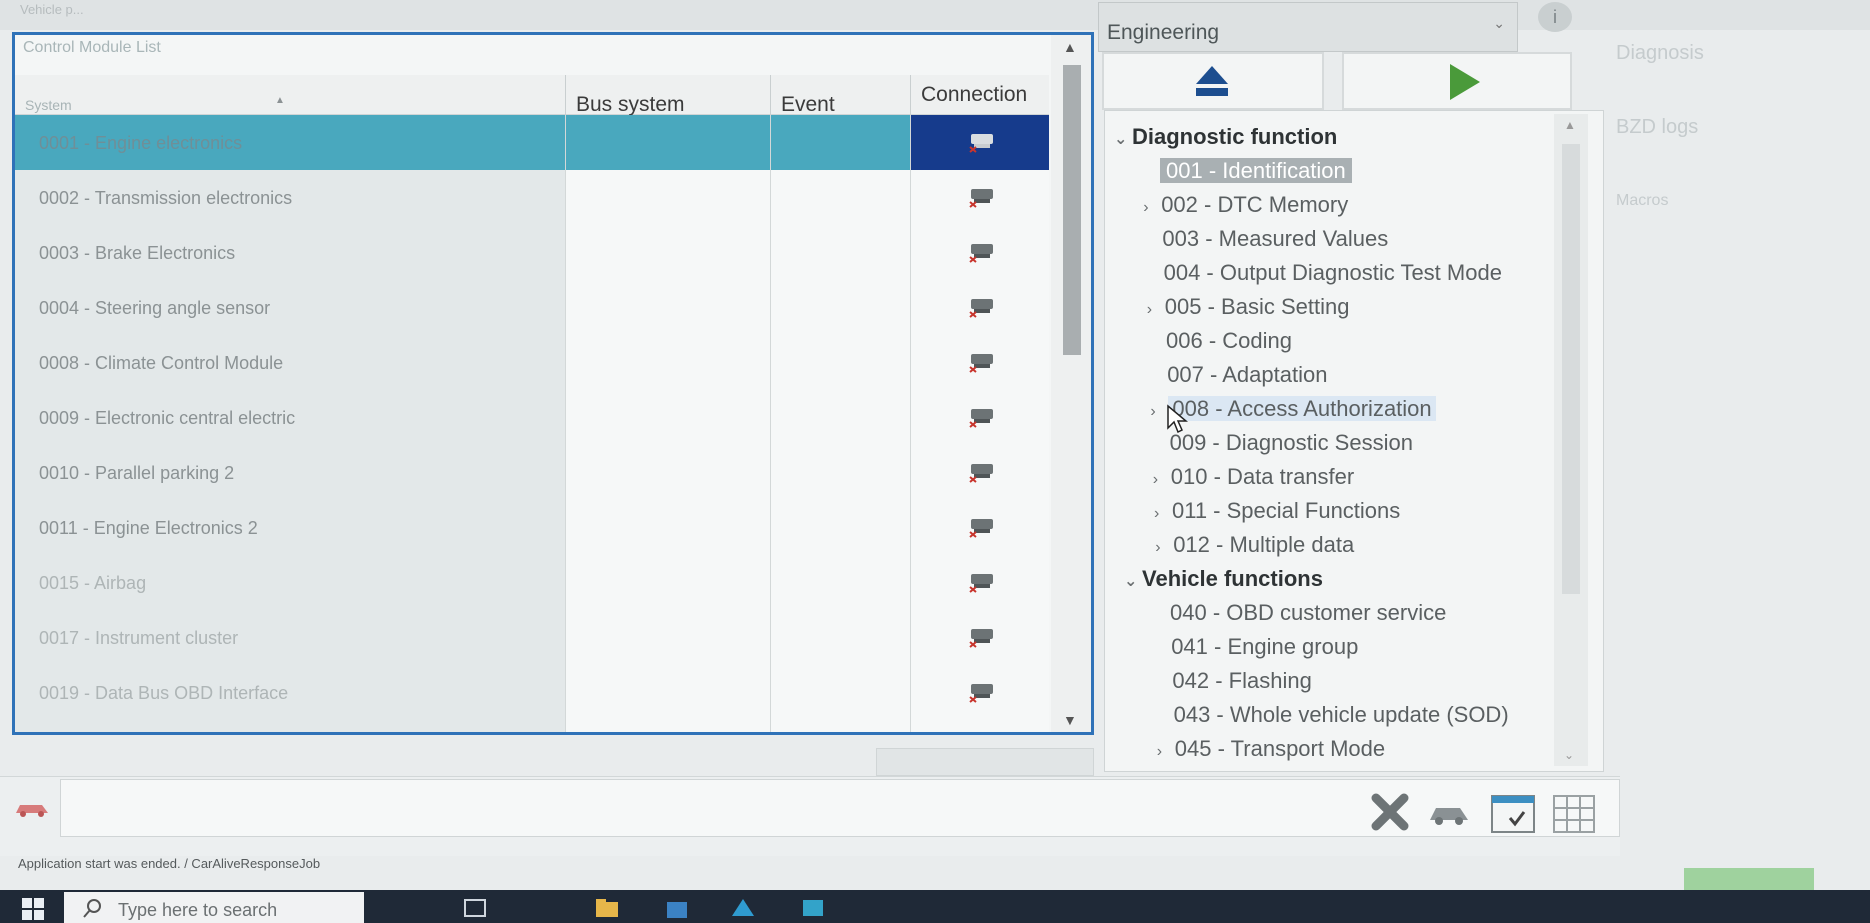  I want to click on side-nav-diagnosis: Diagnosis, so click(1660, 53).